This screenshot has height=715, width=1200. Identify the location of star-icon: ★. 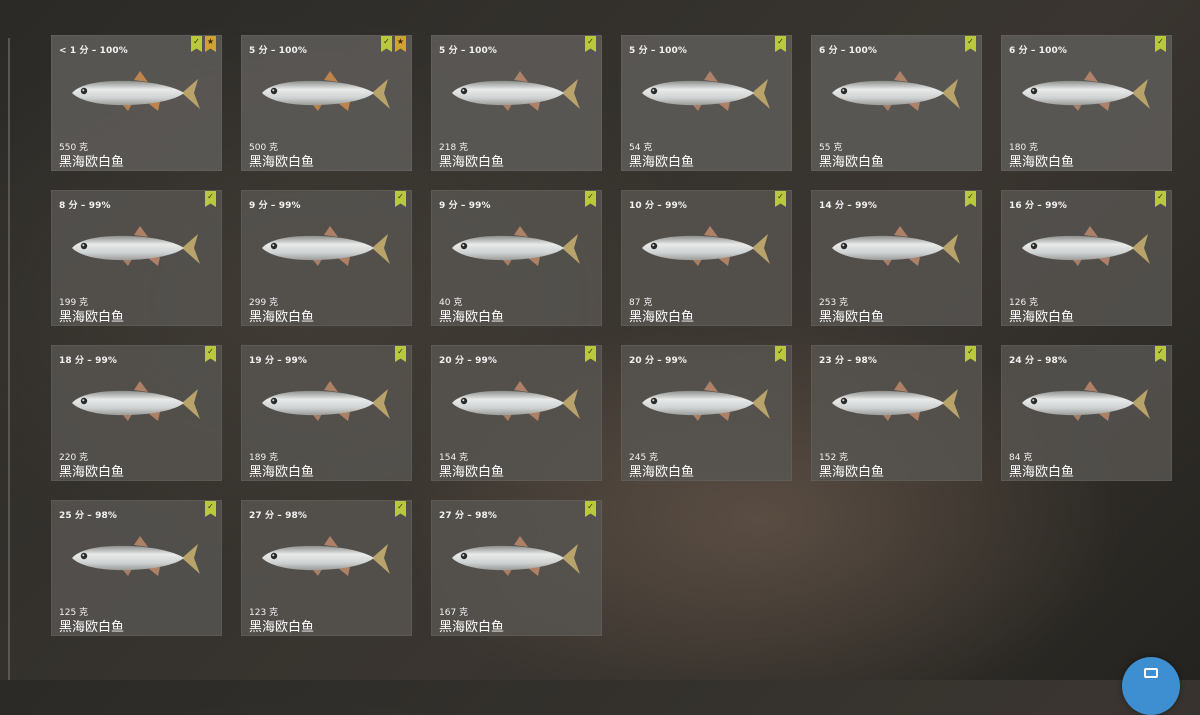
(210, 44).